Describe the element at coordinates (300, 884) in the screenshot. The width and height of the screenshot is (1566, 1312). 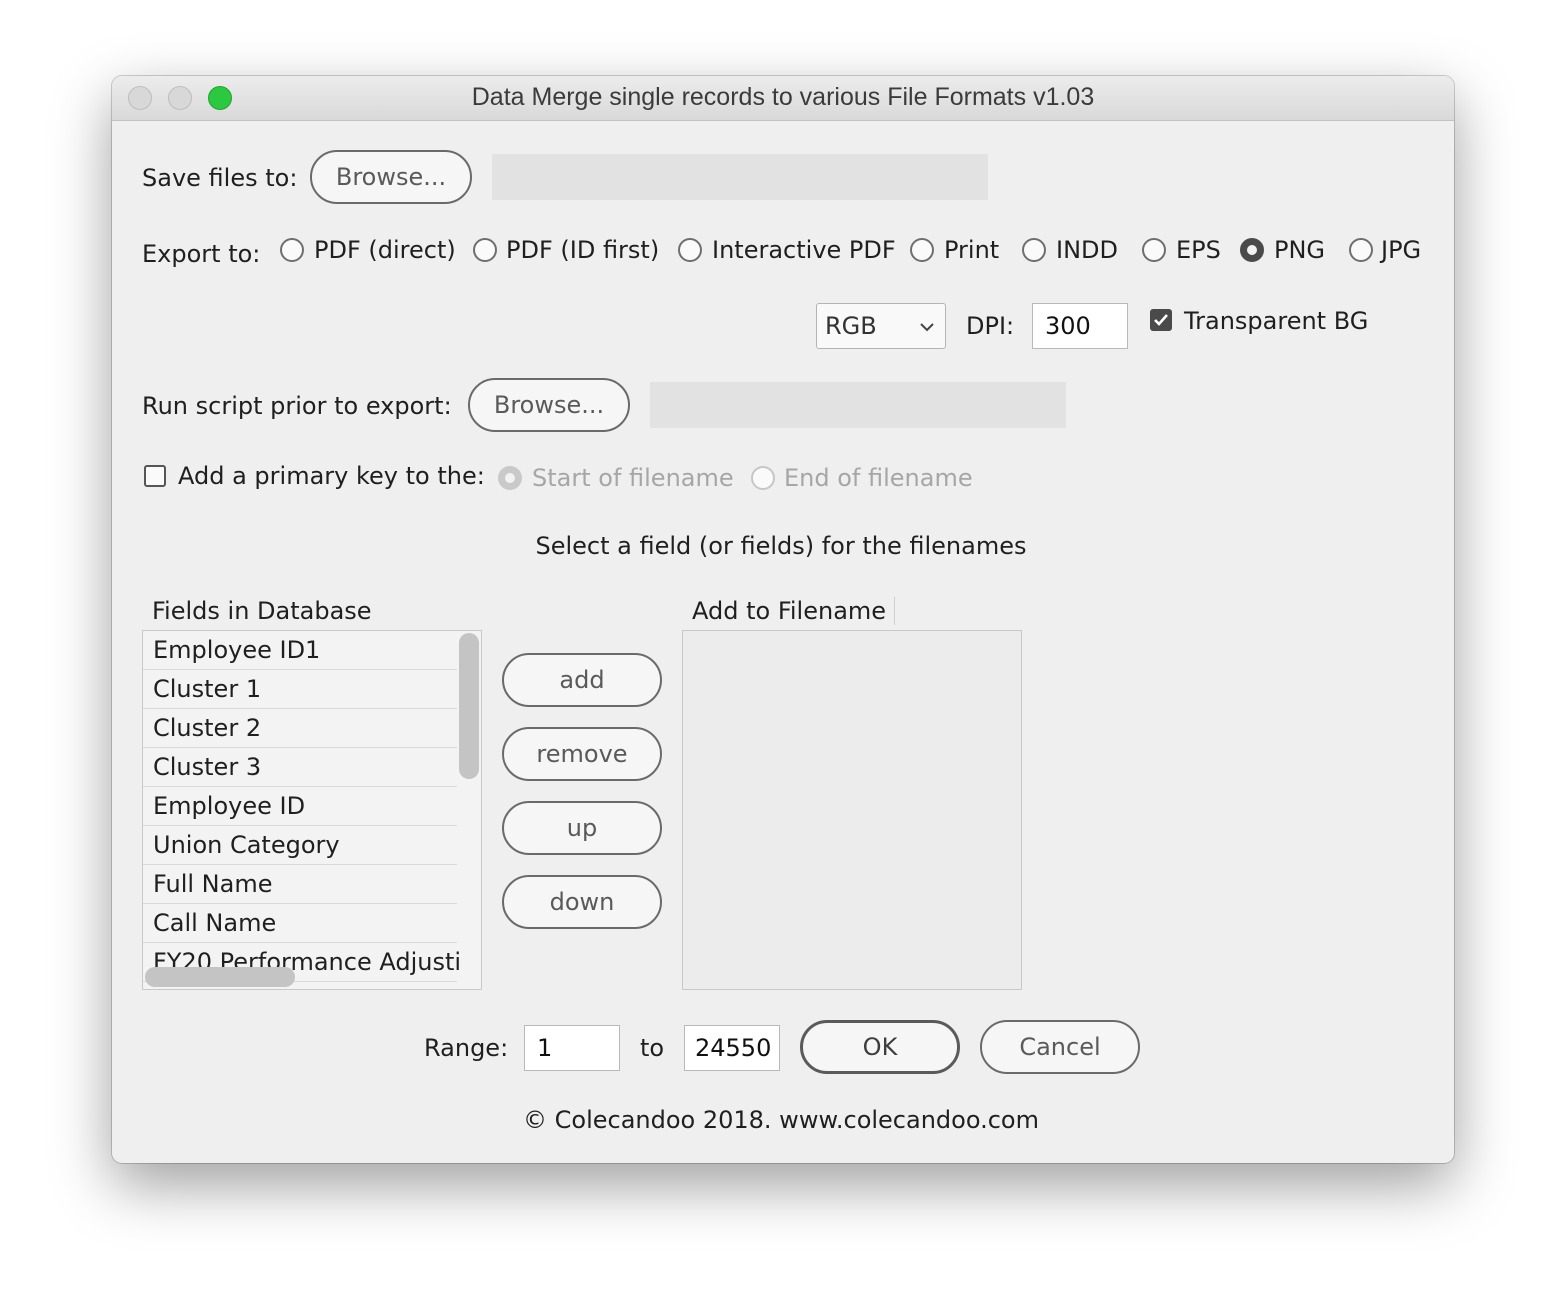
I see `list-item: Full Name` at that location.